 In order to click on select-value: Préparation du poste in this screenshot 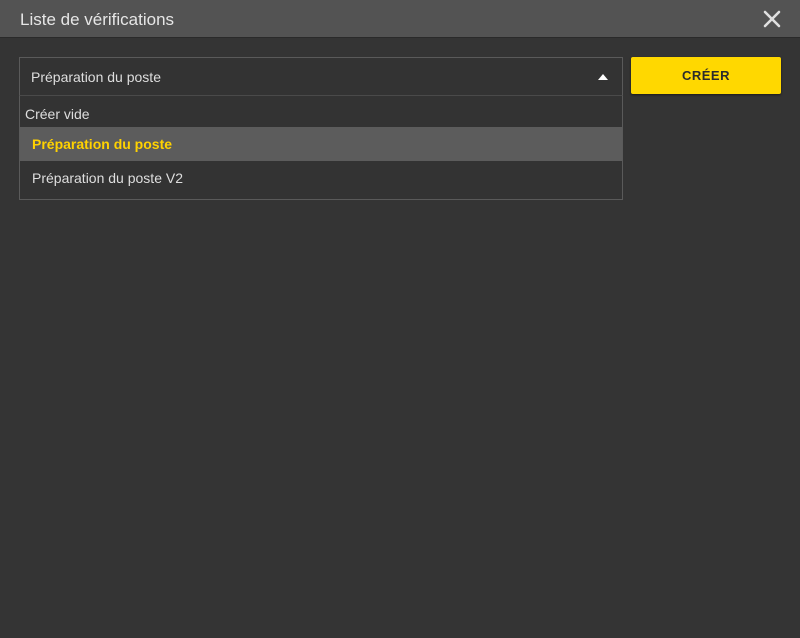, I will do `click(96, 77)`.